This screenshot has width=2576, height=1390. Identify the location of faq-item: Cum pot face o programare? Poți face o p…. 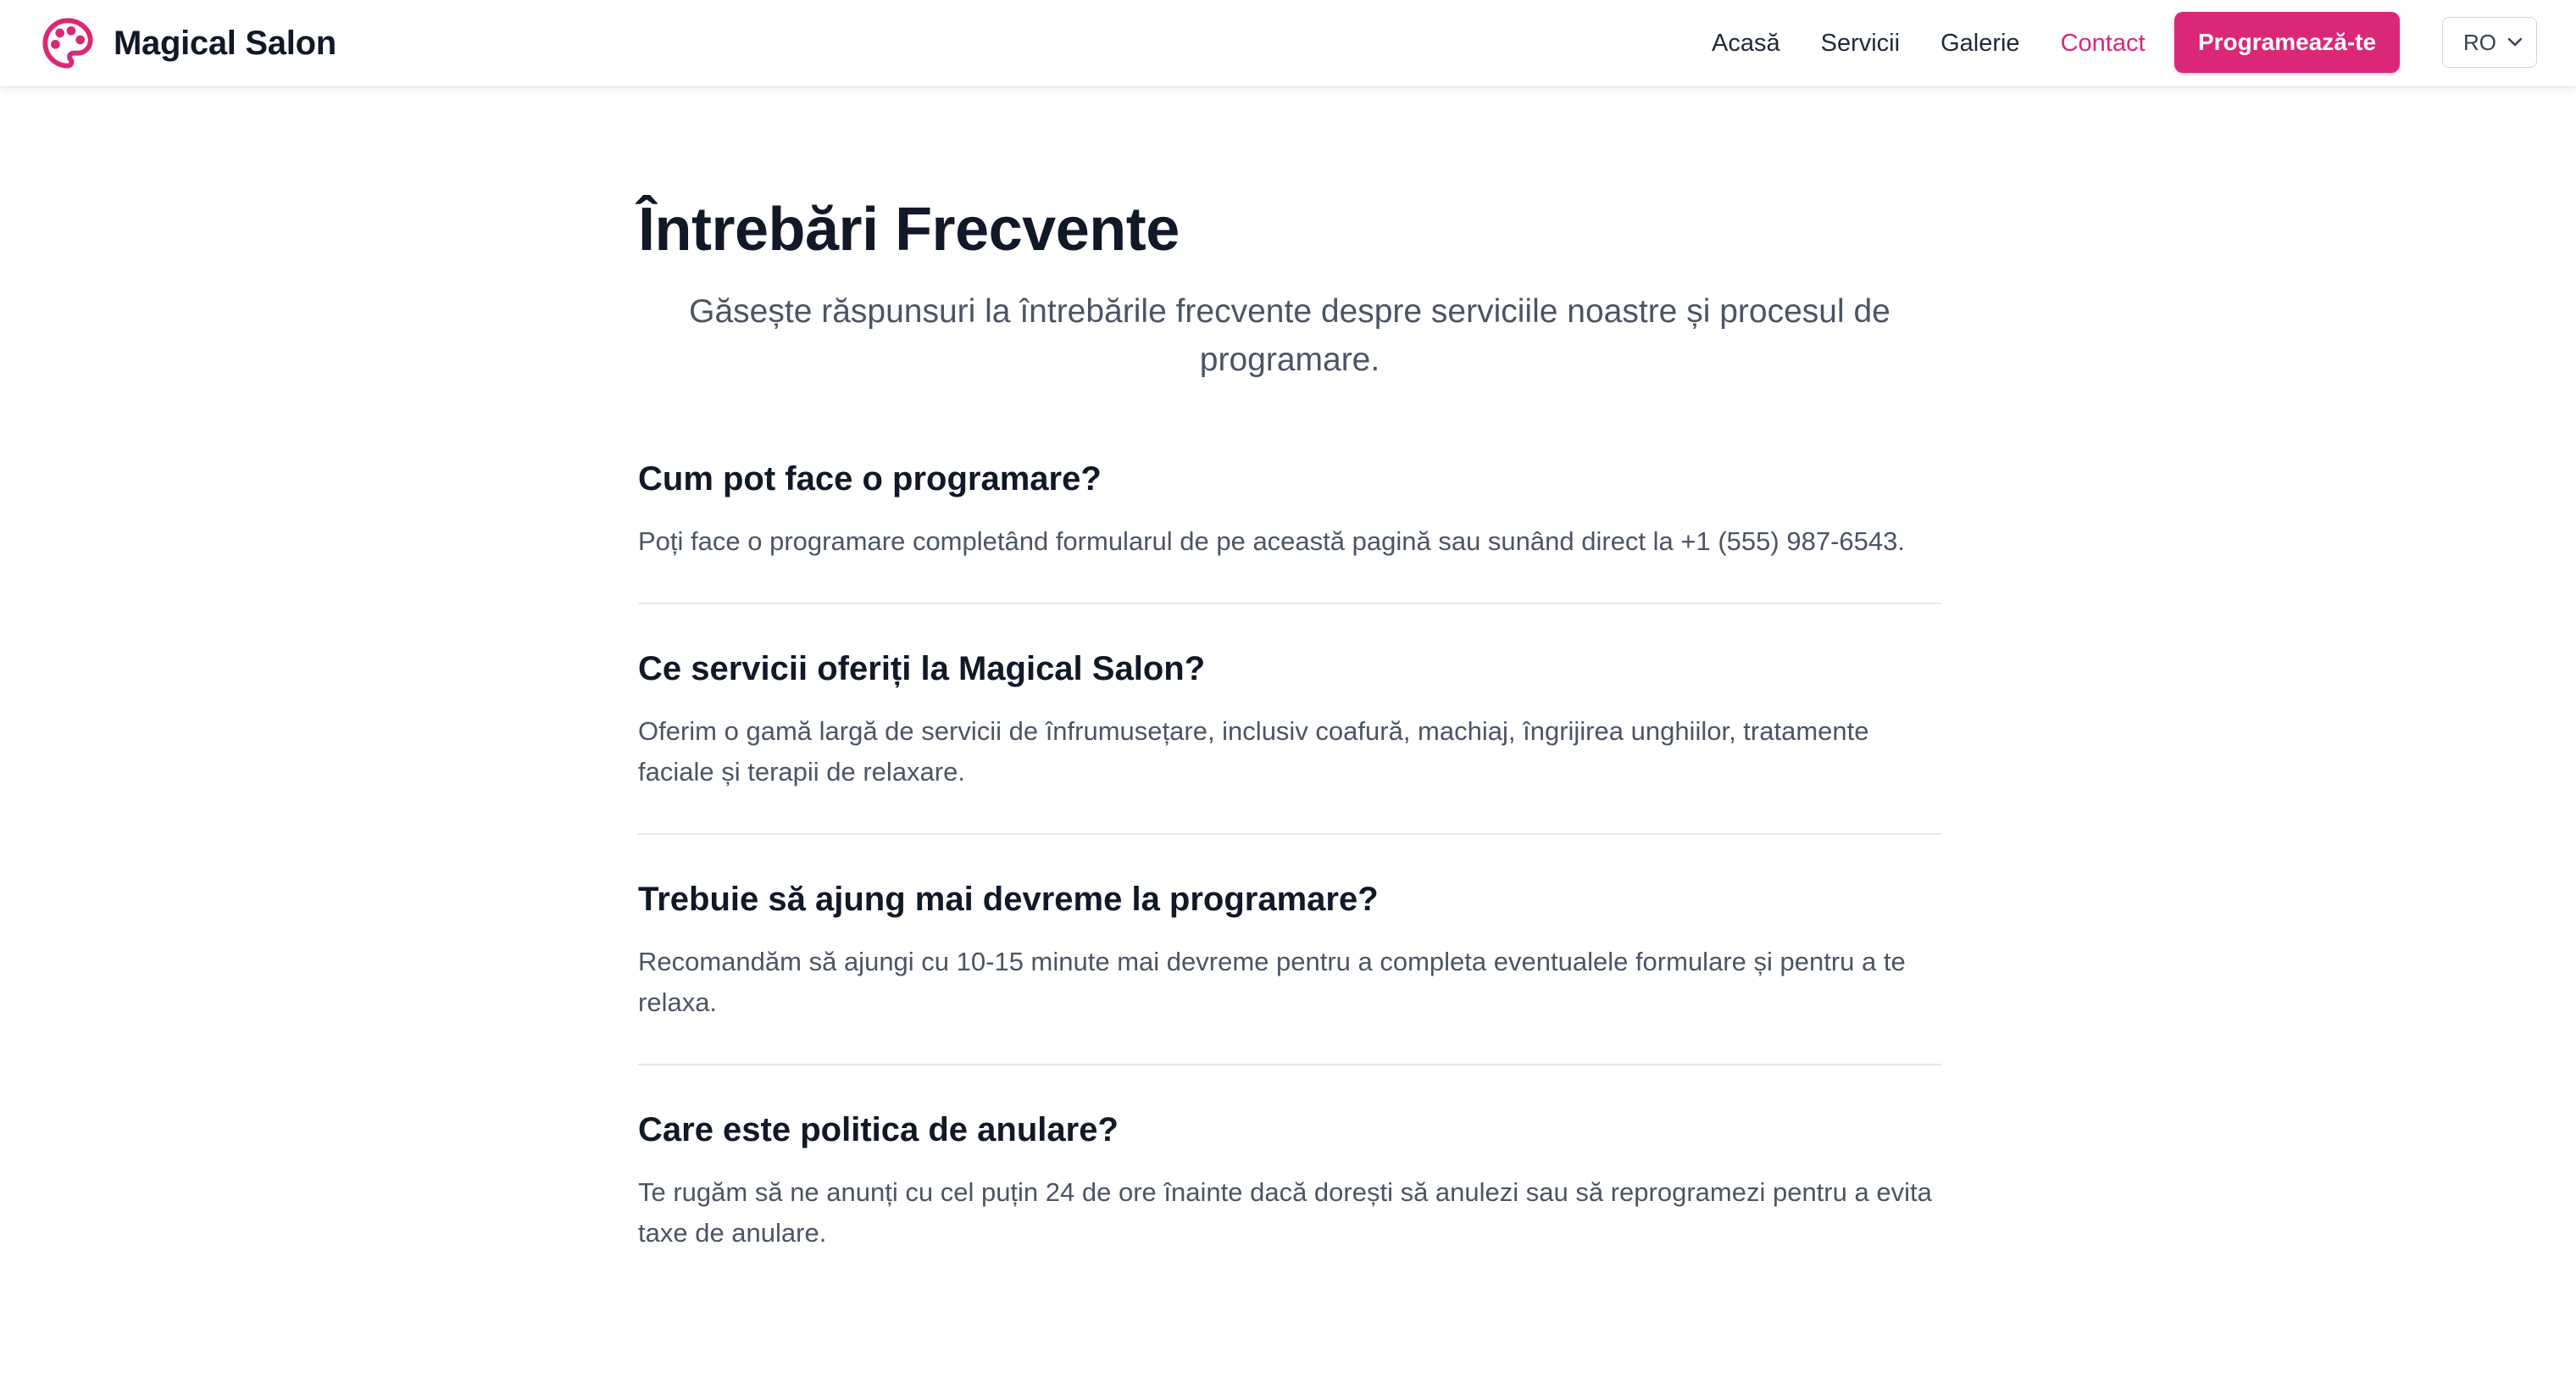
(1289, 531).